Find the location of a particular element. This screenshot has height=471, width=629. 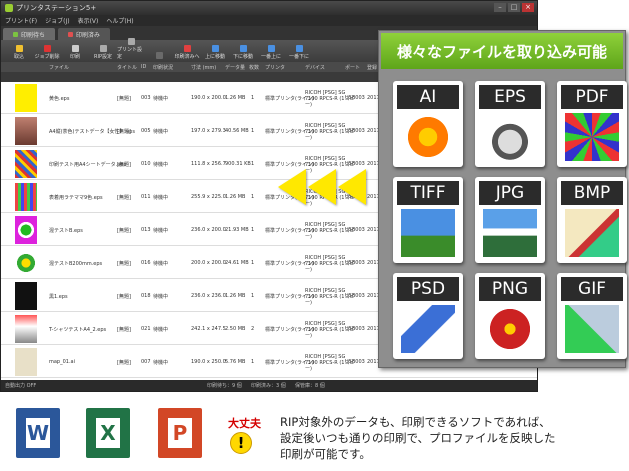

cell-data: 21.93 MB is located at coordinates (237, 230).